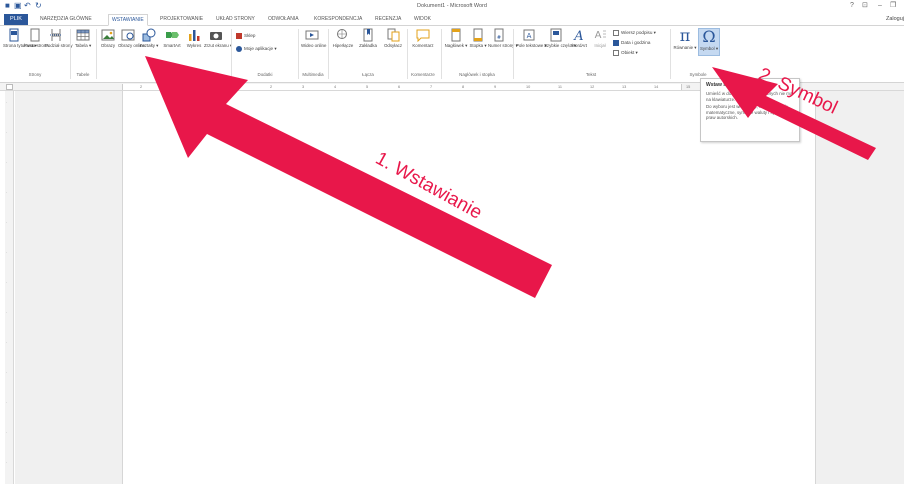 The height and width of the screenshot is (484, 904). What do you see at coordinates (478, 35) in the screenshot?
I see `footer-icon` at bounding box center [478, 35].